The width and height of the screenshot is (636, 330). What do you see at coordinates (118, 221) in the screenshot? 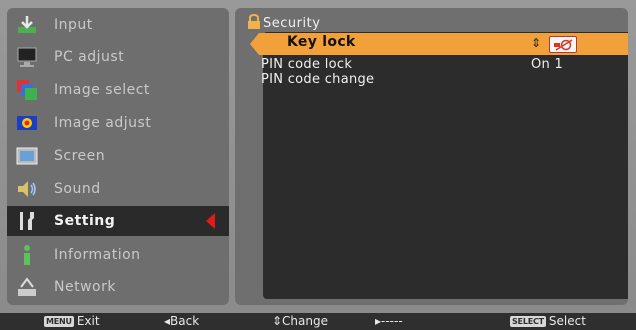
I see `menu-item-setting: Setting` at bounding box center [118, 221].